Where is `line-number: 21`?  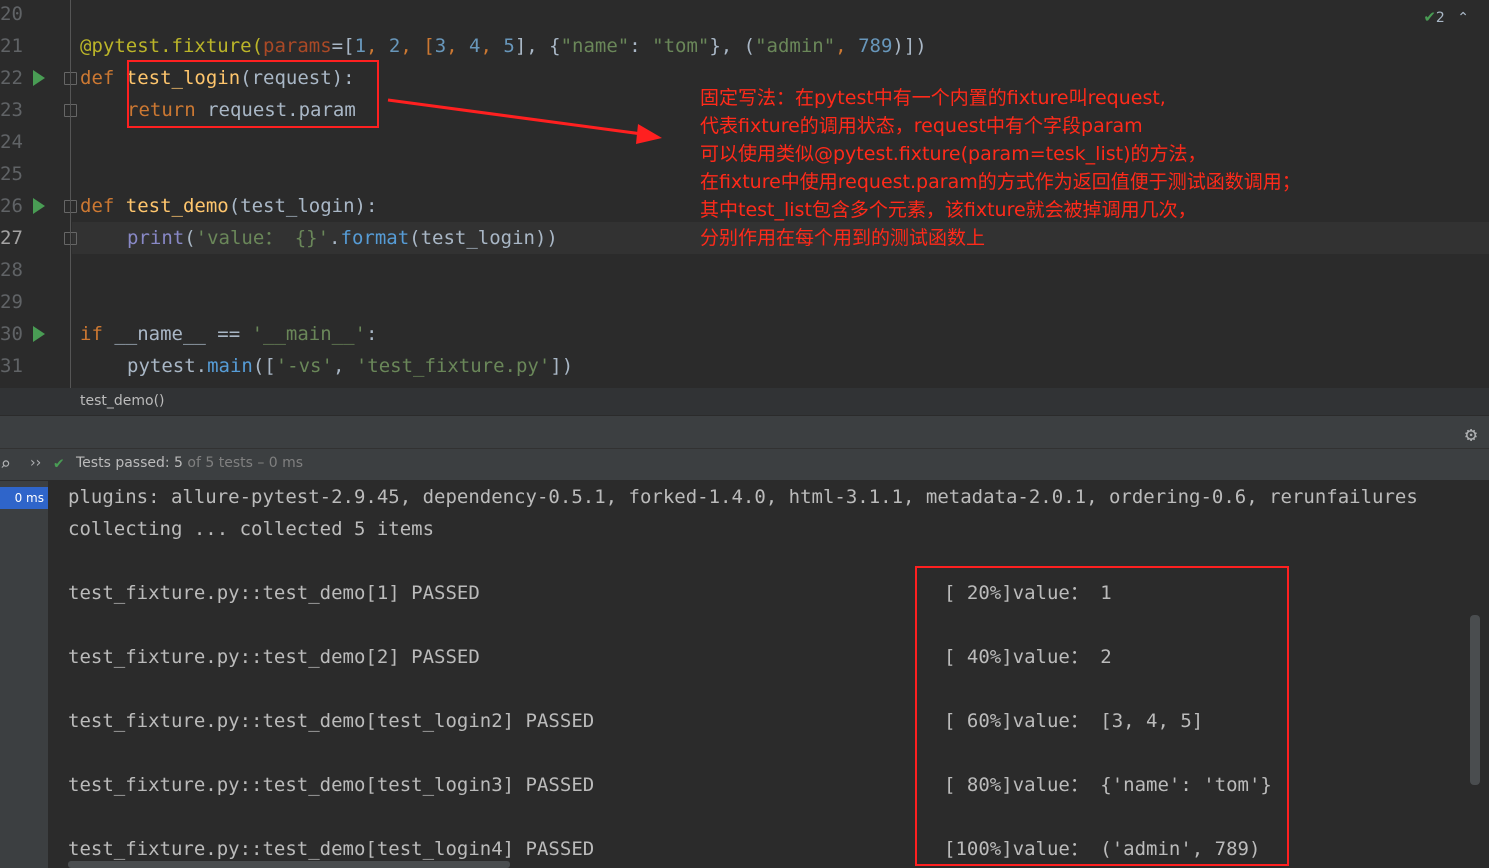 line-number: 21 is located at coordinates (11, 46).